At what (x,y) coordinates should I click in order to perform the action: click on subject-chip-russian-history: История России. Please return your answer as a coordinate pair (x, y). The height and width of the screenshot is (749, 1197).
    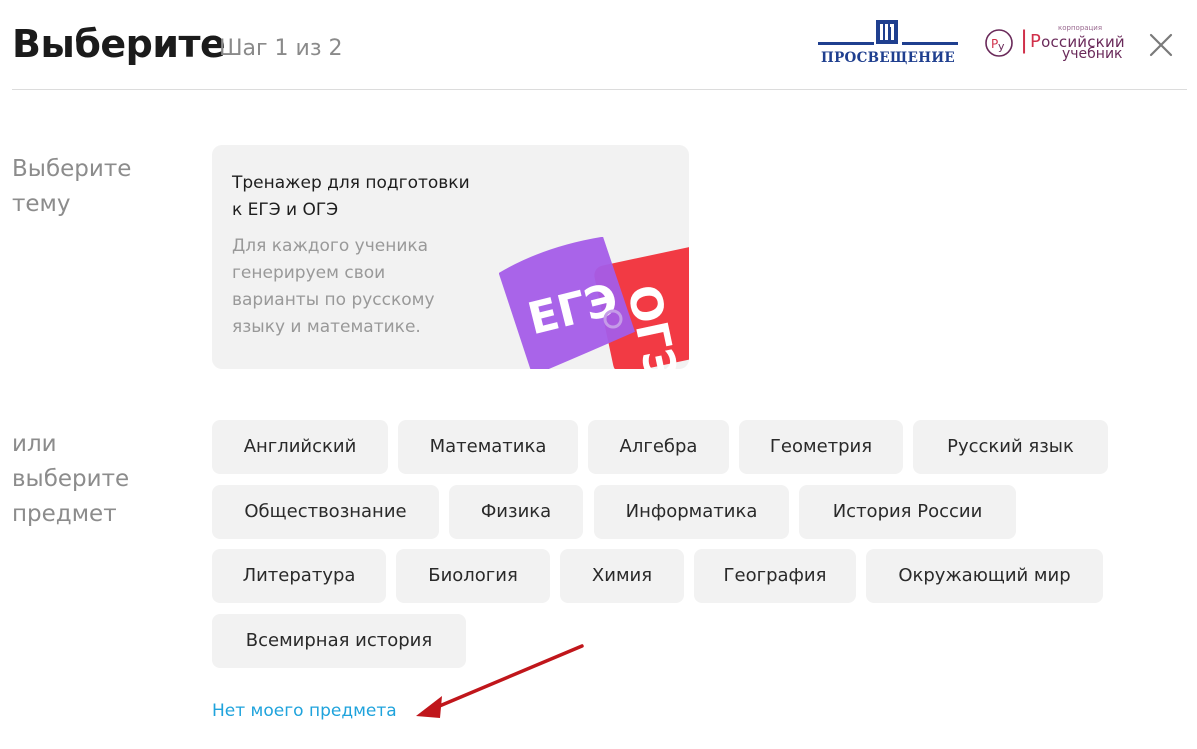
    Looking at the image, I should click on (907, 512).